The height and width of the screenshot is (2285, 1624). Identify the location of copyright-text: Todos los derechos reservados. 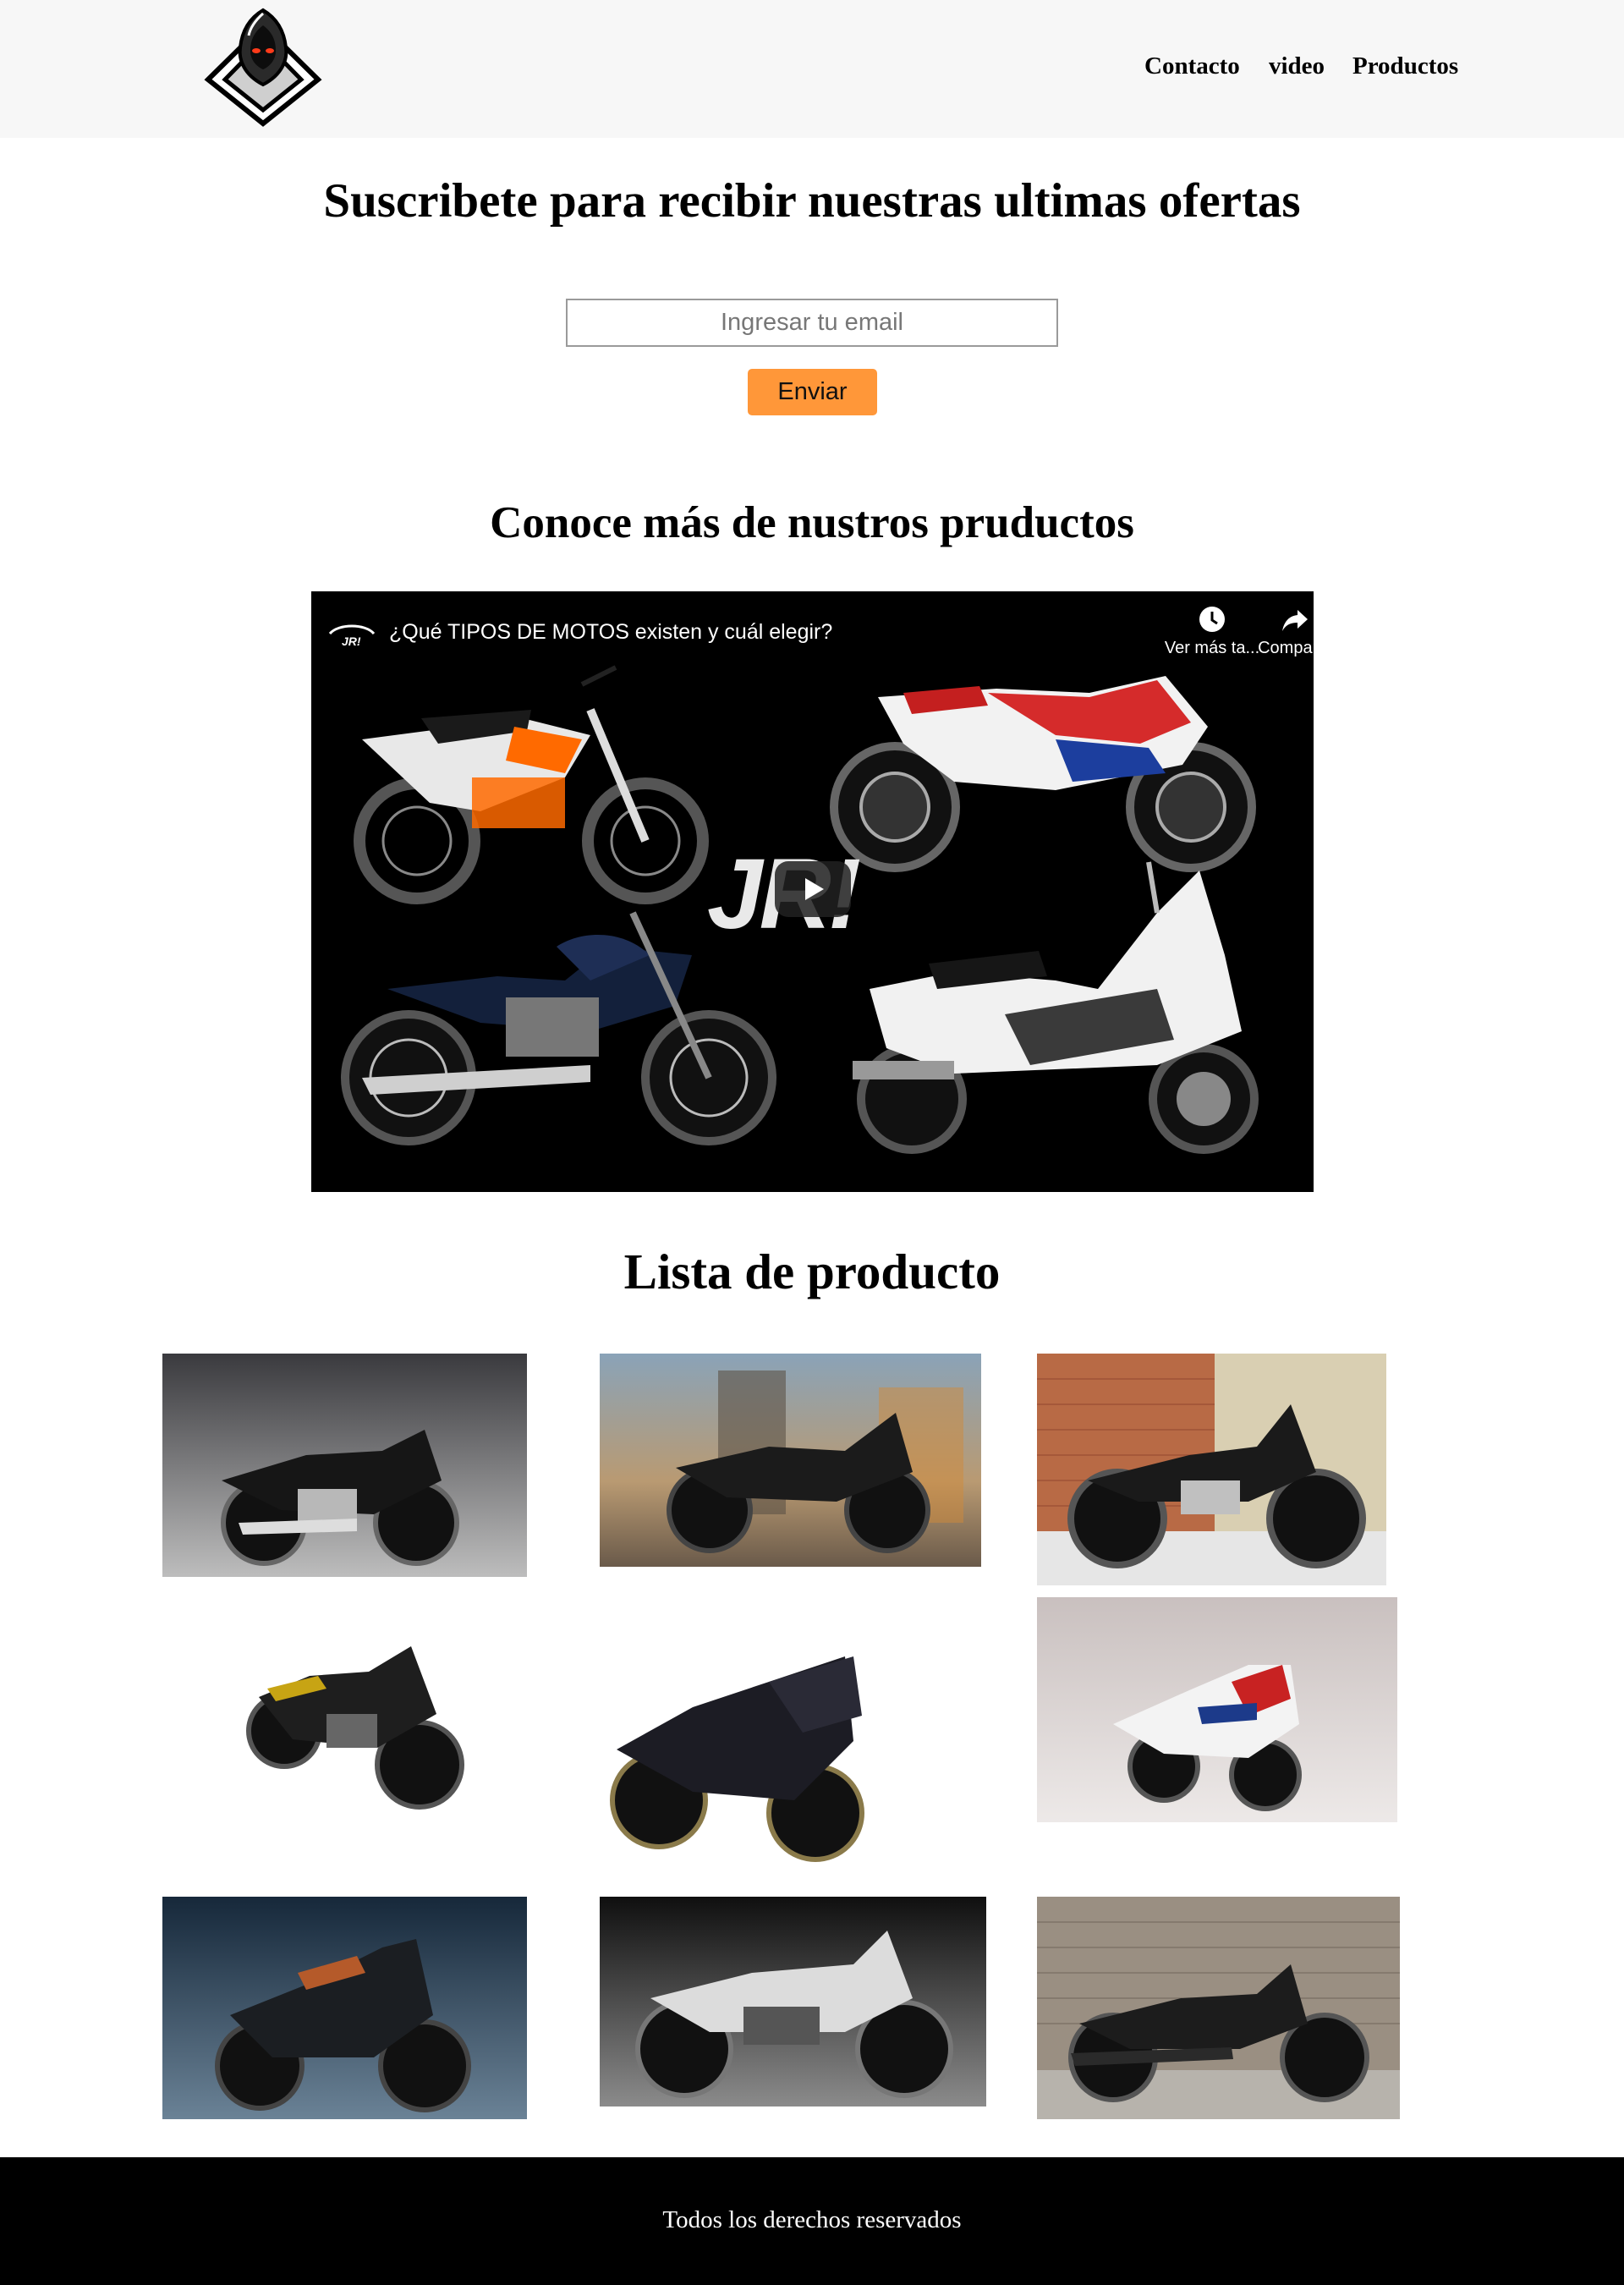
(812, 2219).